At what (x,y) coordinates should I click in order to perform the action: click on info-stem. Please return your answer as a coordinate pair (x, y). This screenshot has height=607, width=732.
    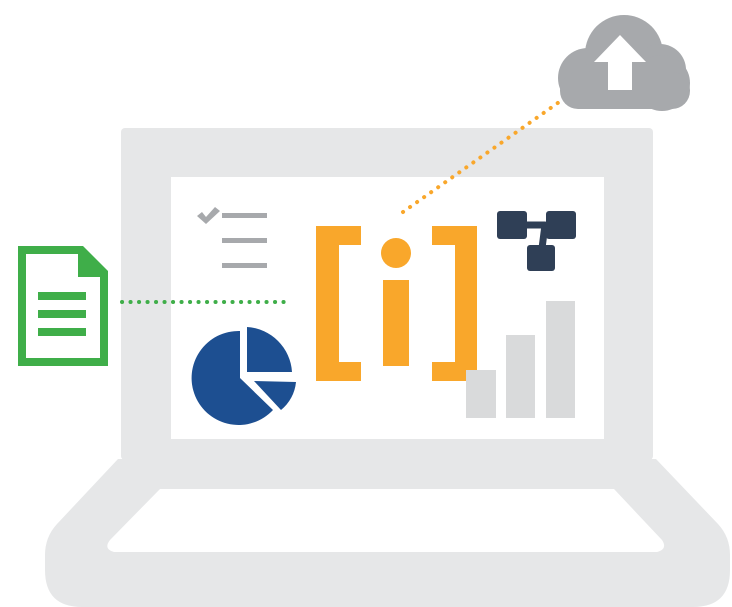
    Looking at the image, I should click on (396, 323).